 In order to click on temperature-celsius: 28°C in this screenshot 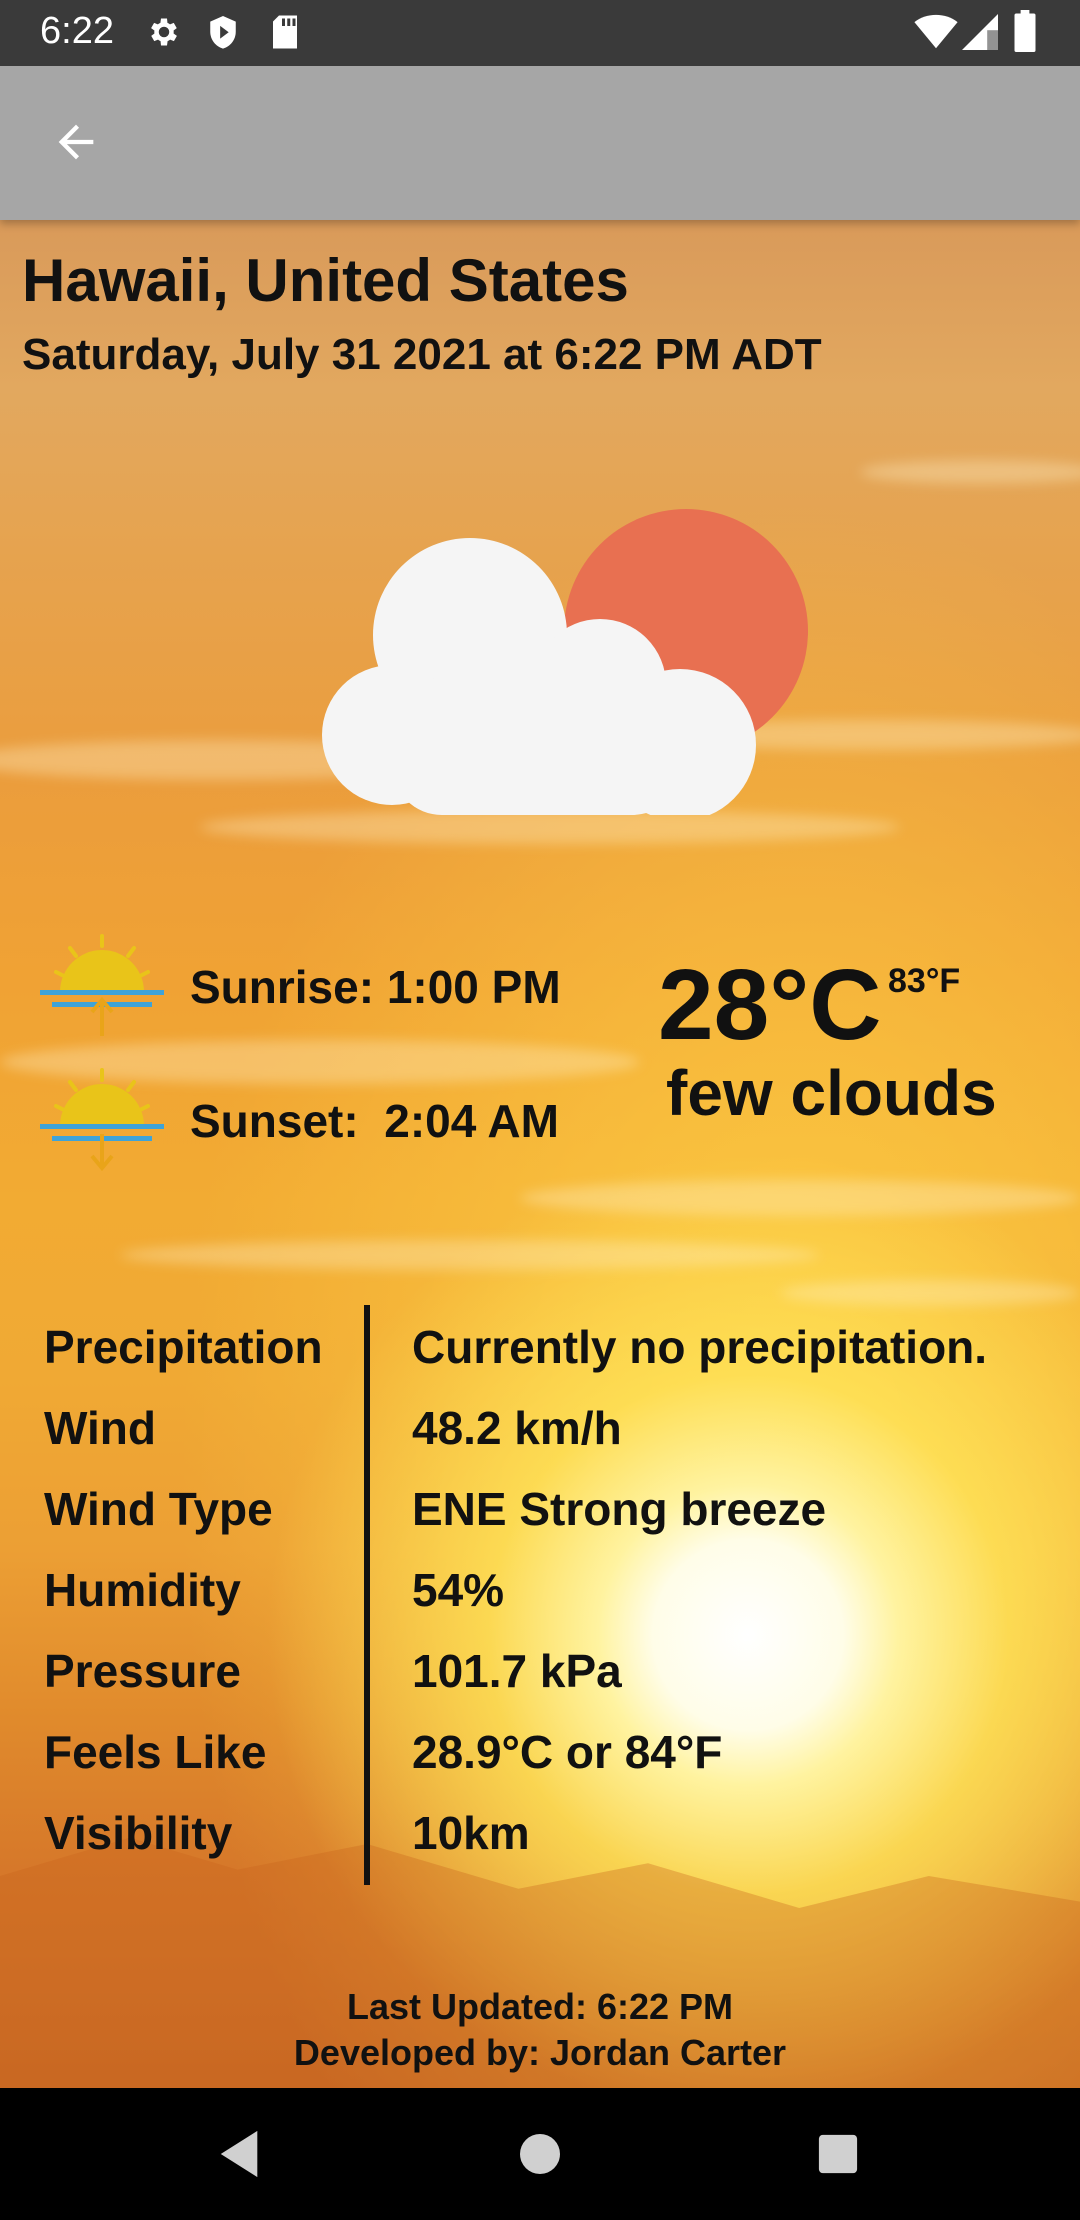, I will do `click(770, 1005)`.